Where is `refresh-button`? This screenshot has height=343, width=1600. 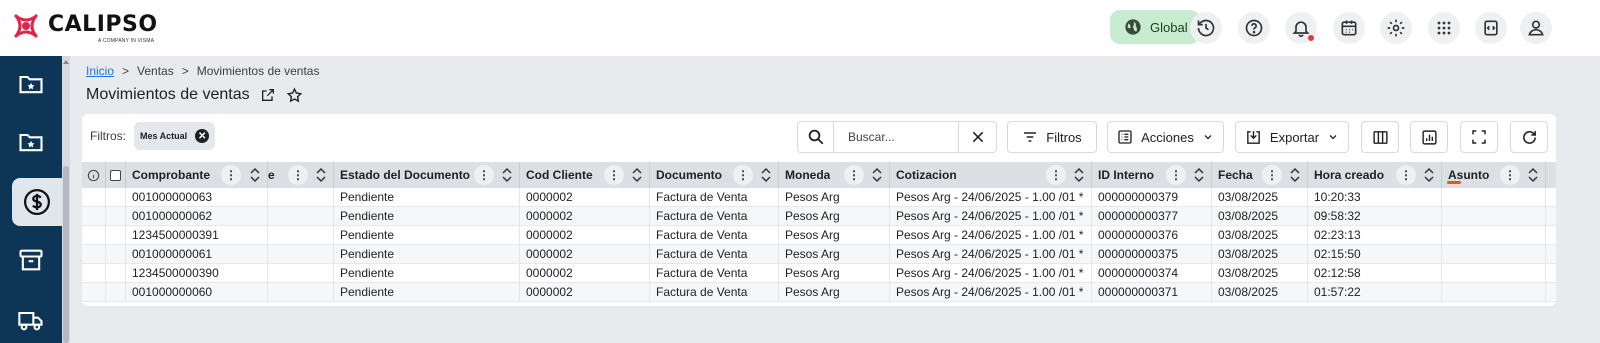 refresh-button is located at coordinates (1529, 137).